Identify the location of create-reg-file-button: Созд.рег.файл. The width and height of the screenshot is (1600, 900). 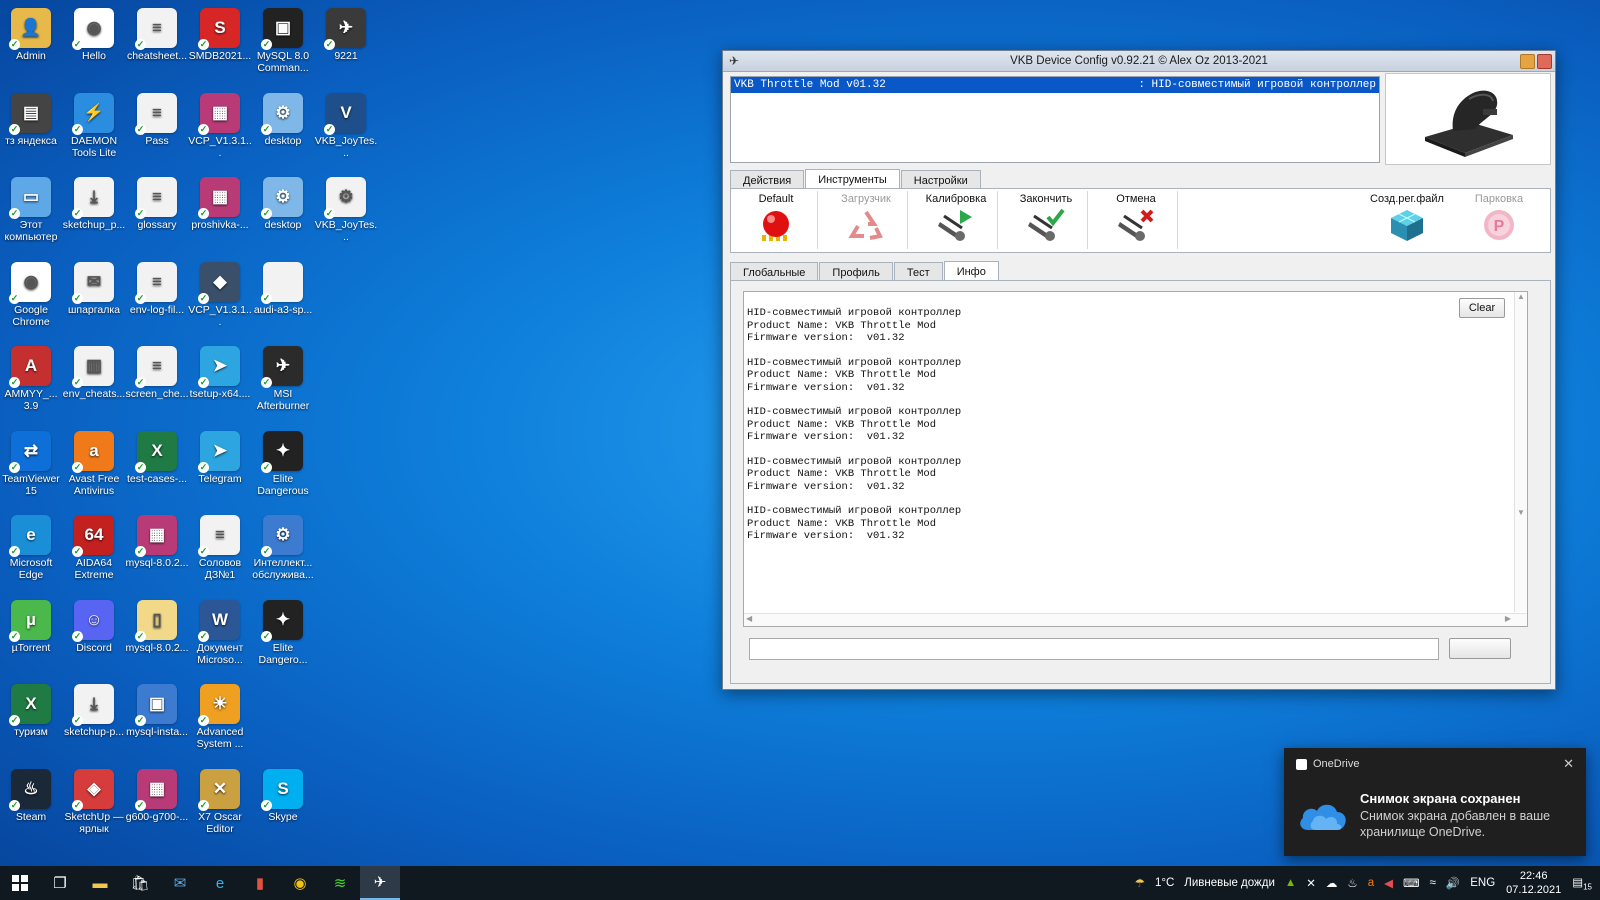
(1407, 220).